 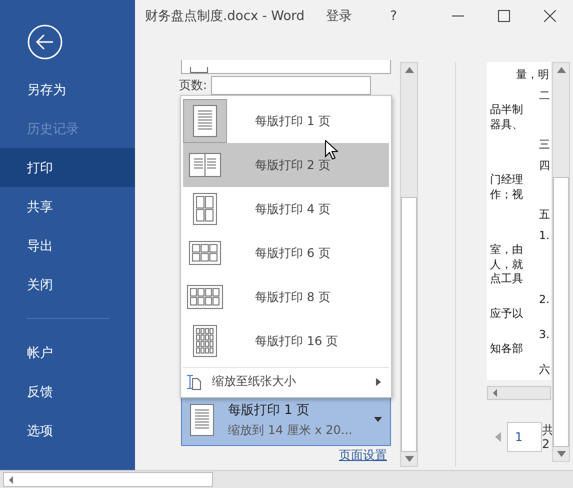 I want to click on menu-item: 每版打印 1 页, so click(x=286, y=121).